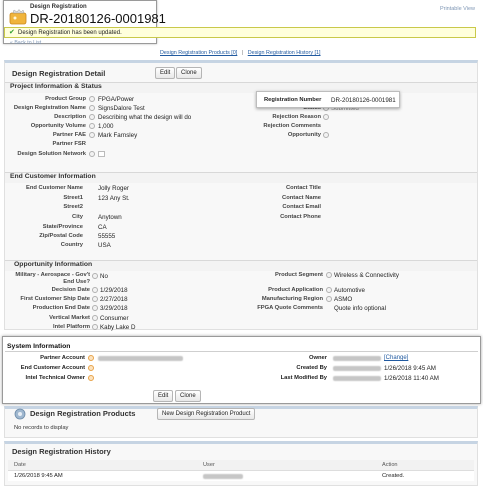 The height and width of the screenshot is (486, 483). What do you see at coordinates (299, 275) in the screenshot?
I see `field-label-product-segment: Product Segment` at bounding box center [299, 275].